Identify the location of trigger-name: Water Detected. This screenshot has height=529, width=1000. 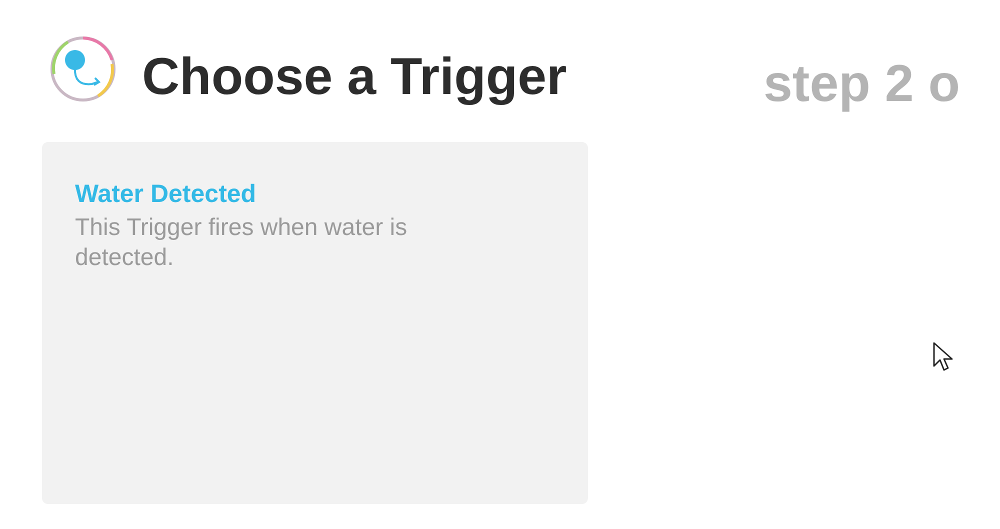
(166, 194).